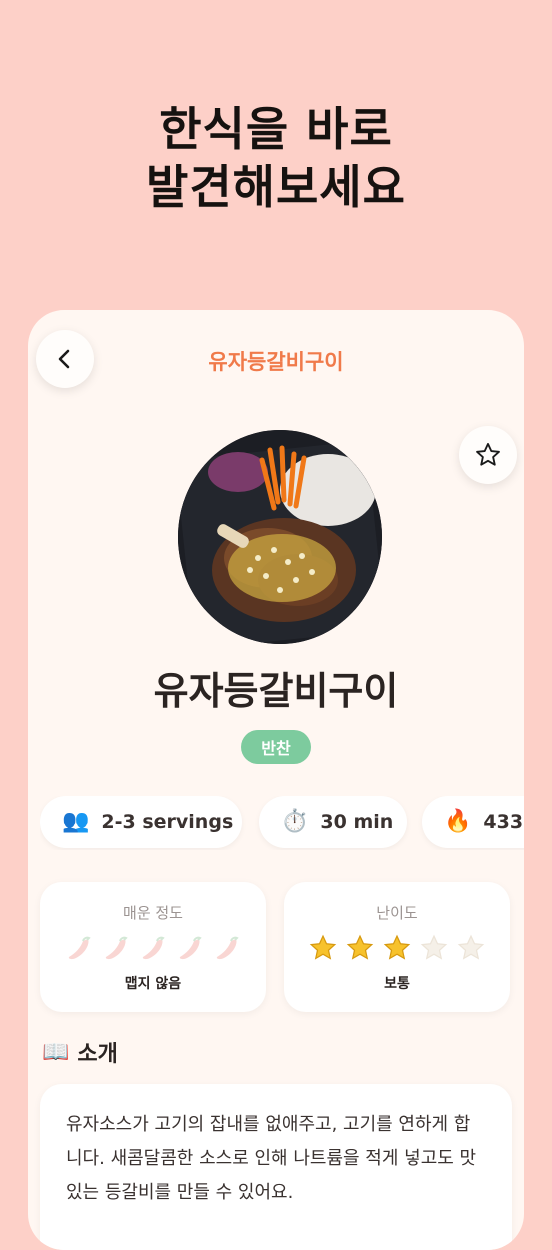 The image size is (552, 1250). I want to click on time-label: 30 min, so click(357, 822).